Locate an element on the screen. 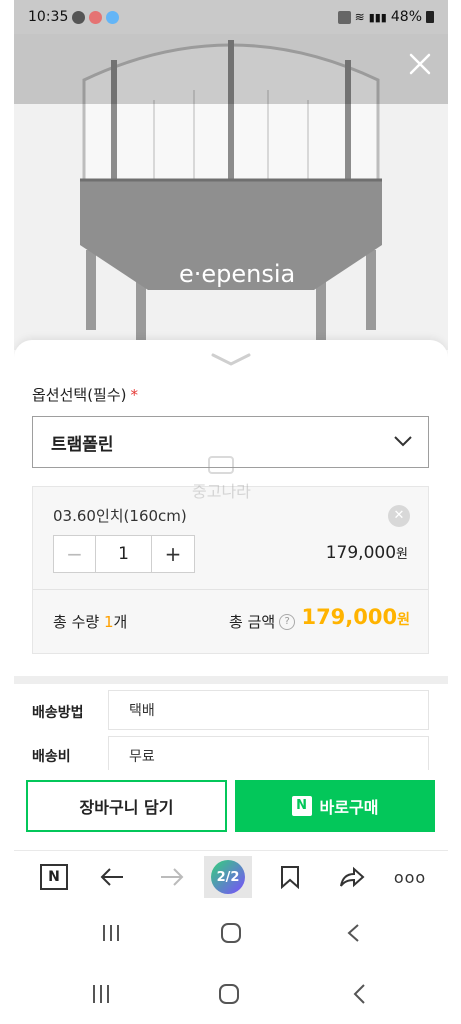 The image size is (461, 1024). signal-icon: ▮▮▮ is located at coordinates (377, 17).